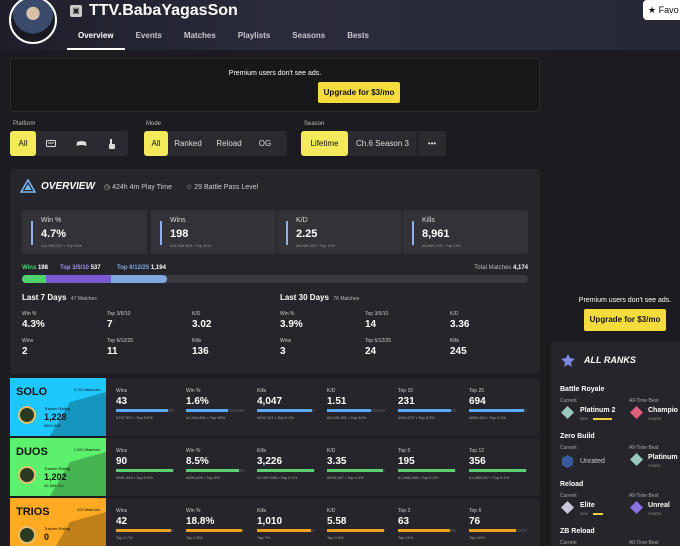 This screenshot has height=546, width=680. Describe the element at coordinates (661, 10) in the screenshot. I see `favorite-button: ★ Favo` at that location.